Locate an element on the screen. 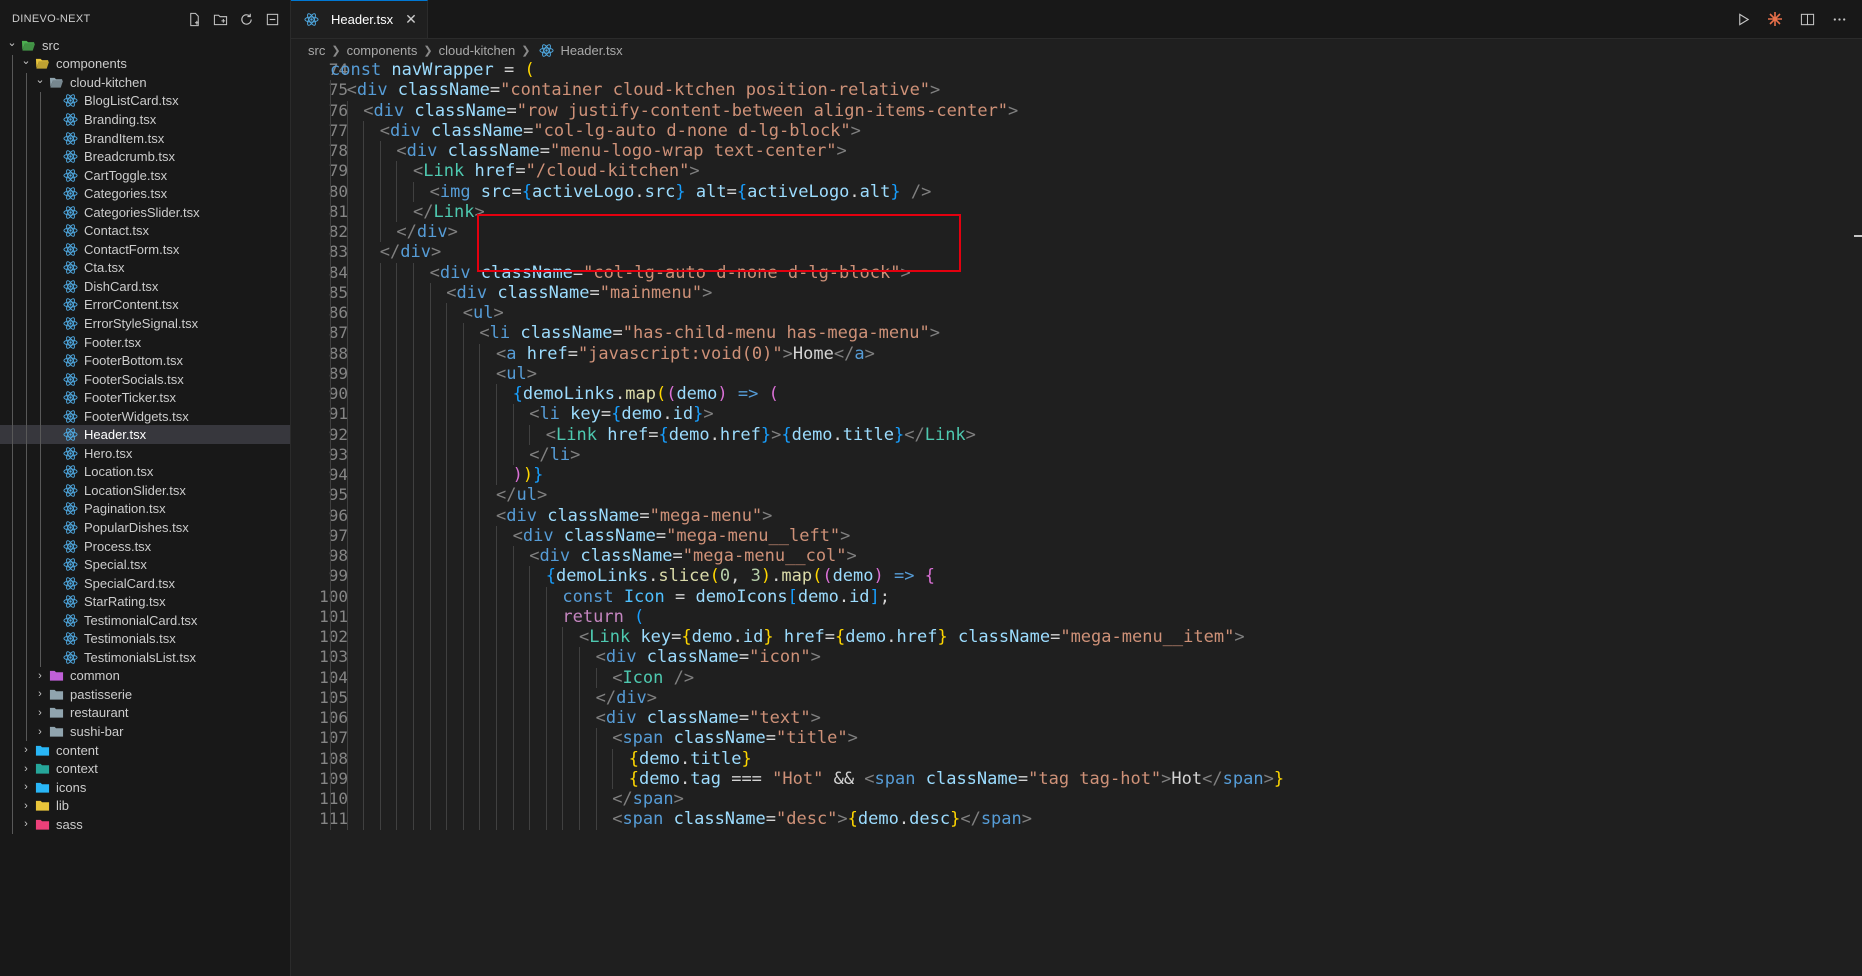  code-token: map is located at coordinates (797, 576).